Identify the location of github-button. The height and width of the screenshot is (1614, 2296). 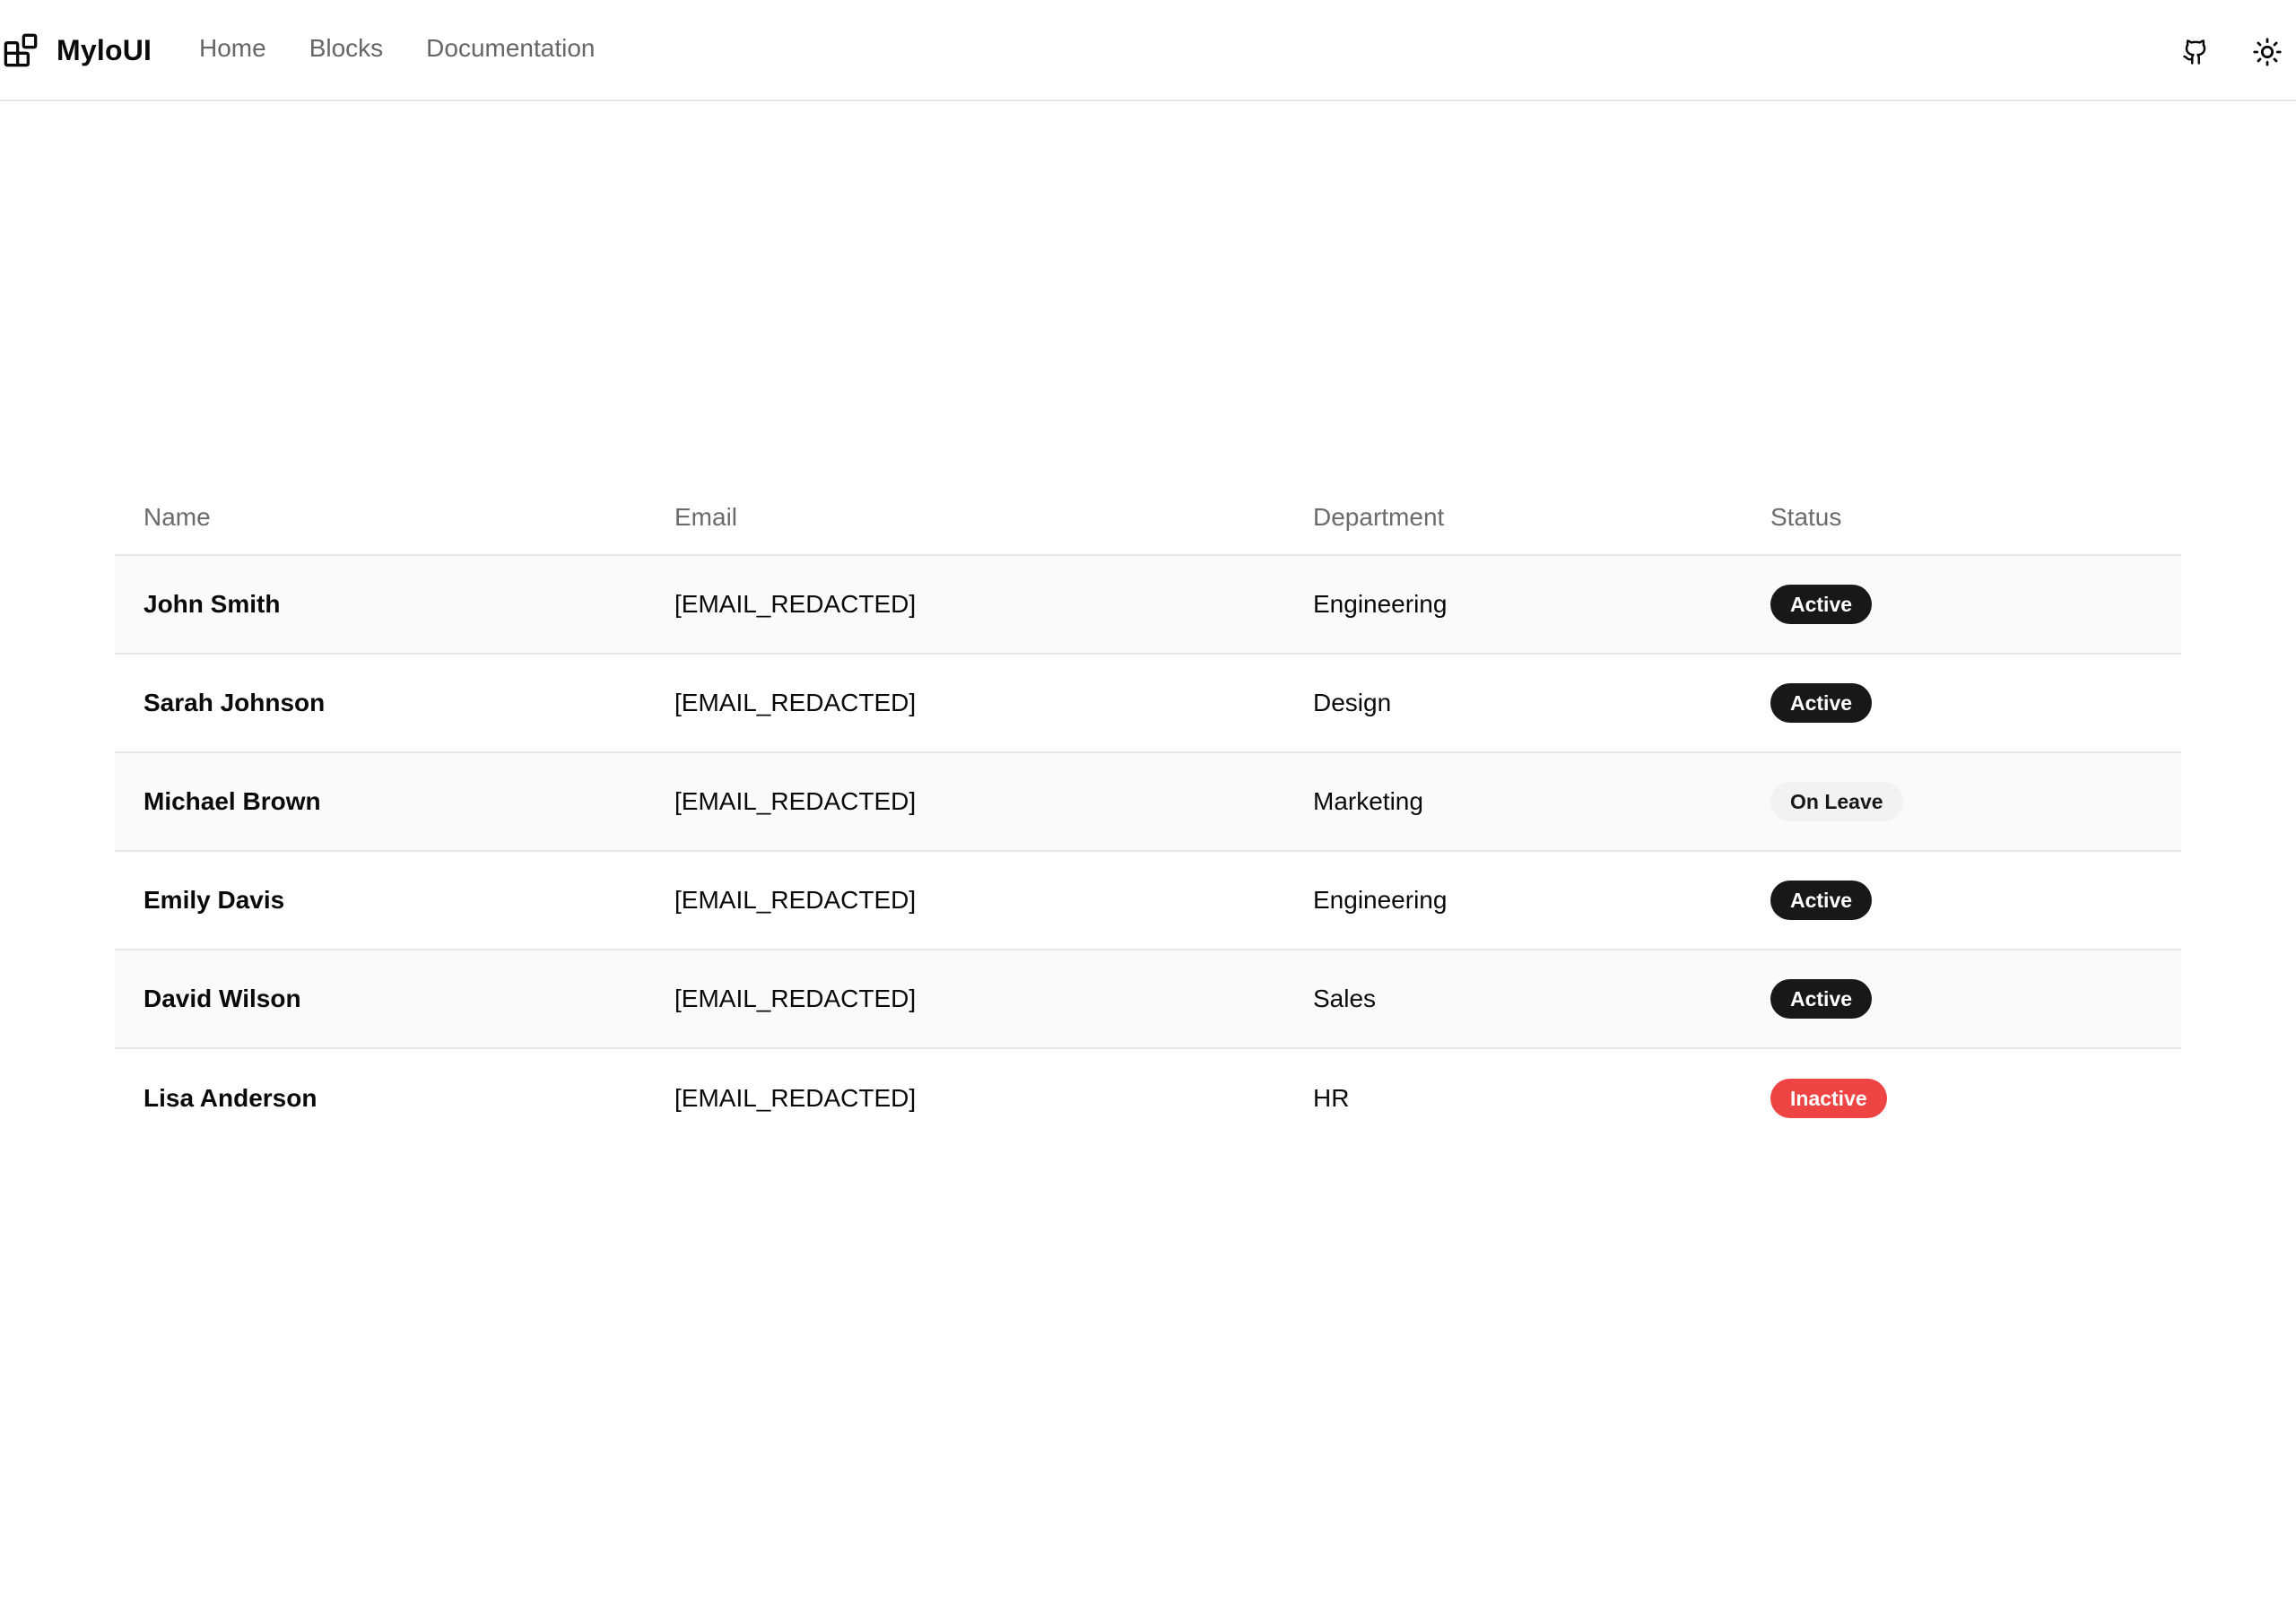
(2195, 52).